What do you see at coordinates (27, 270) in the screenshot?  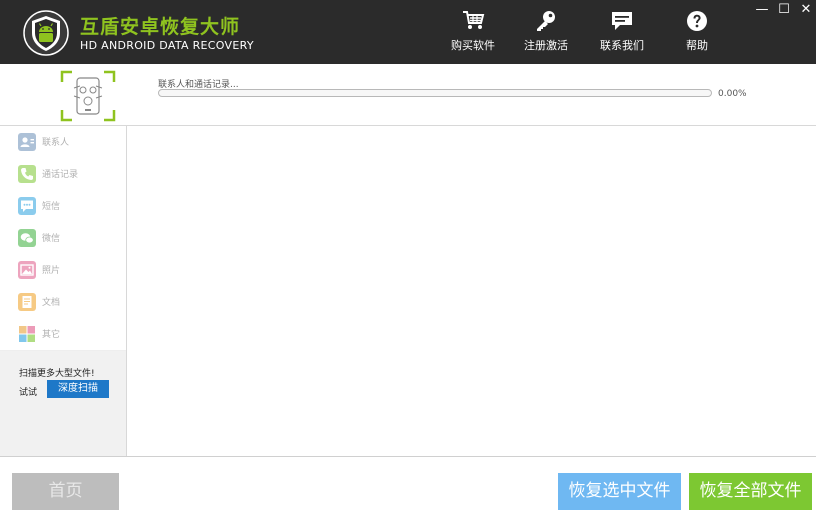 I see `photo-icon` at bounding box center [27, 270].